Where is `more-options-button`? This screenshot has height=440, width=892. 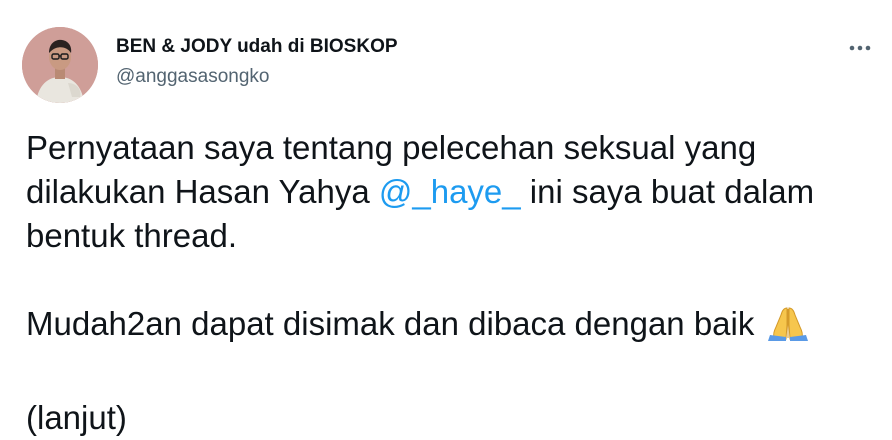 more-options-button is located at coordinates (860, 48).